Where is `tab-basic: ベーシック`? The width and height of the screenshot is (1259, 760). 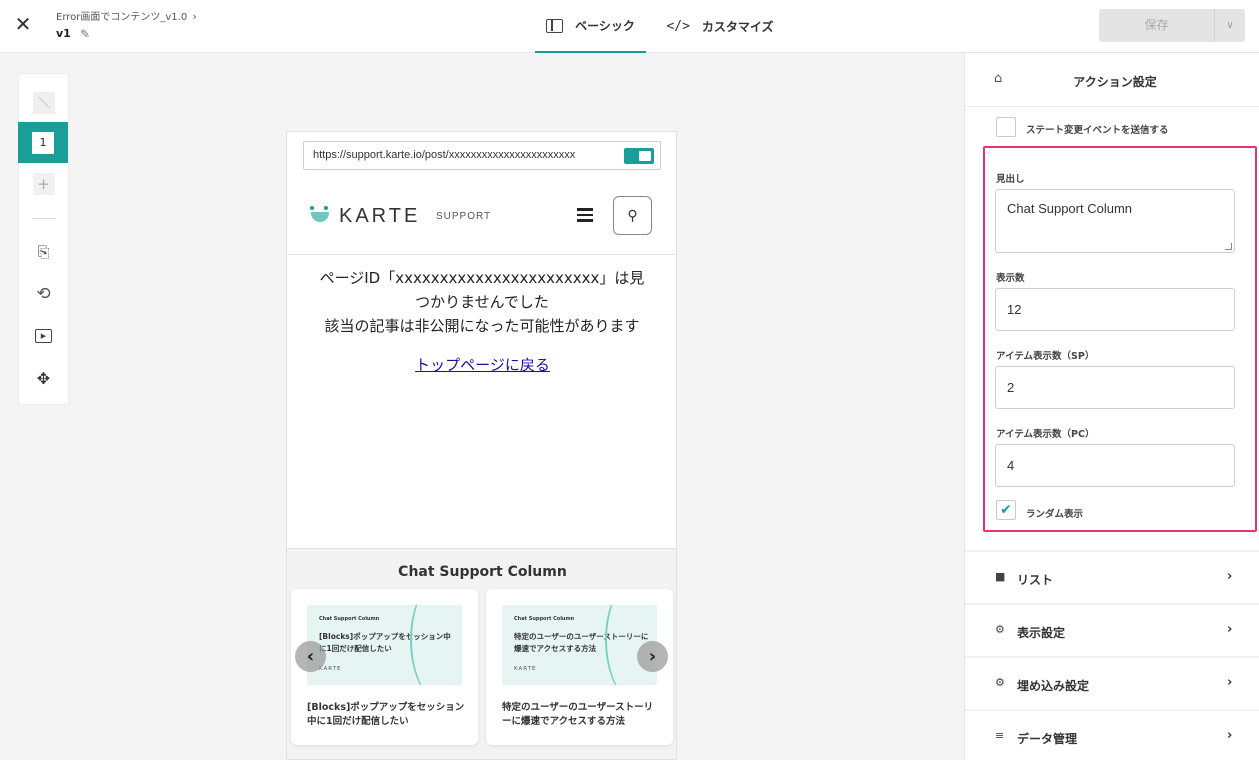
tab-basic: ベーシック is located at coordinates (590, 26).